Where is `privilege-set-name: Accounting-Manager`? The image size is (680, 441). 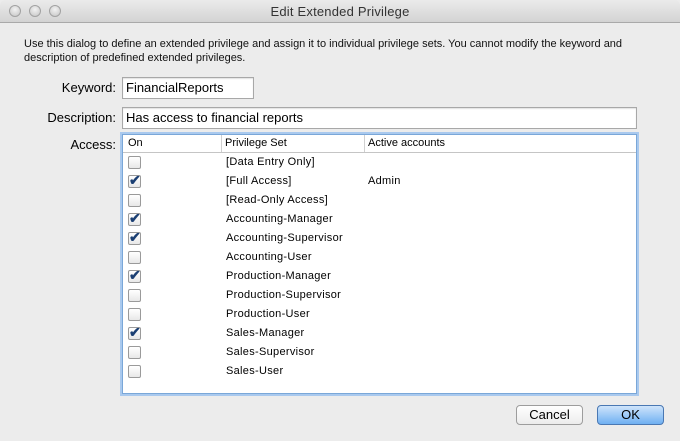
privilege-set-name: Accounting-Manager is located at coordinates (279, 219).